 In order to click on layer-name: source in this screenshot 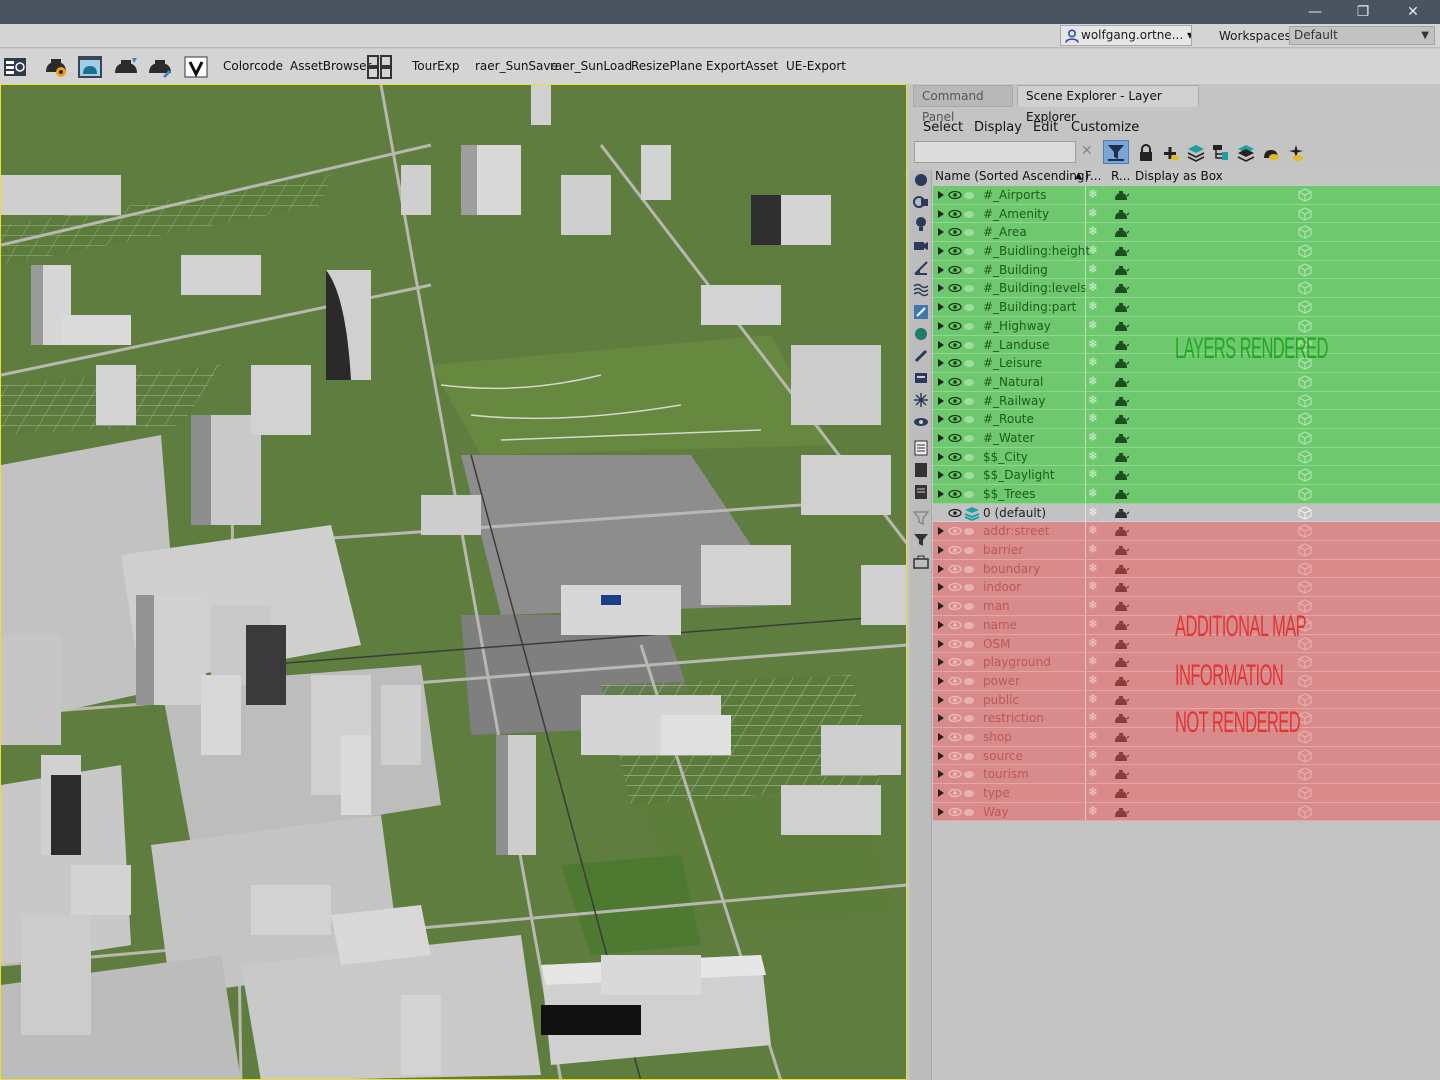, I will do `click(1003, 756)`.